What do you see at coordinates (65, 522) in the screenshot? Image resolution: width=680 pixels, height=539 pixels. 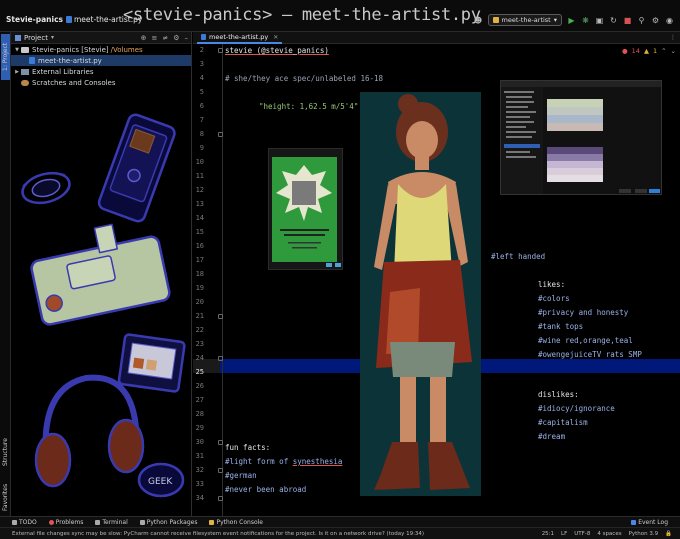 I see `tool-problems: Problems` at bounding box center [65, 522].